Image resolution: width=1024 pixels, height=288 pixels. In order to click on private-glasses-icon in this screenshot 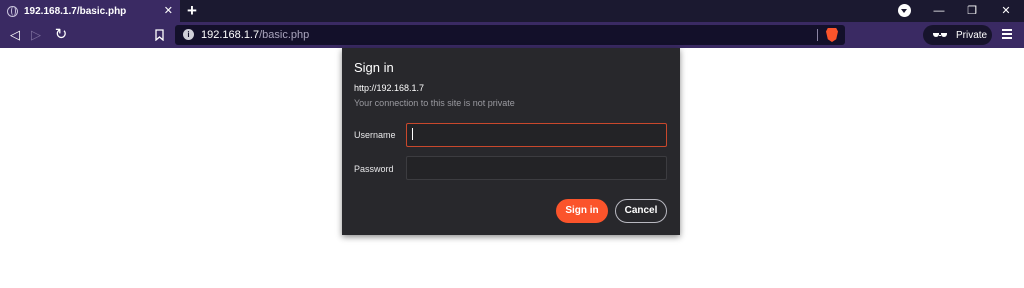, I will do `click(940, 35)`.